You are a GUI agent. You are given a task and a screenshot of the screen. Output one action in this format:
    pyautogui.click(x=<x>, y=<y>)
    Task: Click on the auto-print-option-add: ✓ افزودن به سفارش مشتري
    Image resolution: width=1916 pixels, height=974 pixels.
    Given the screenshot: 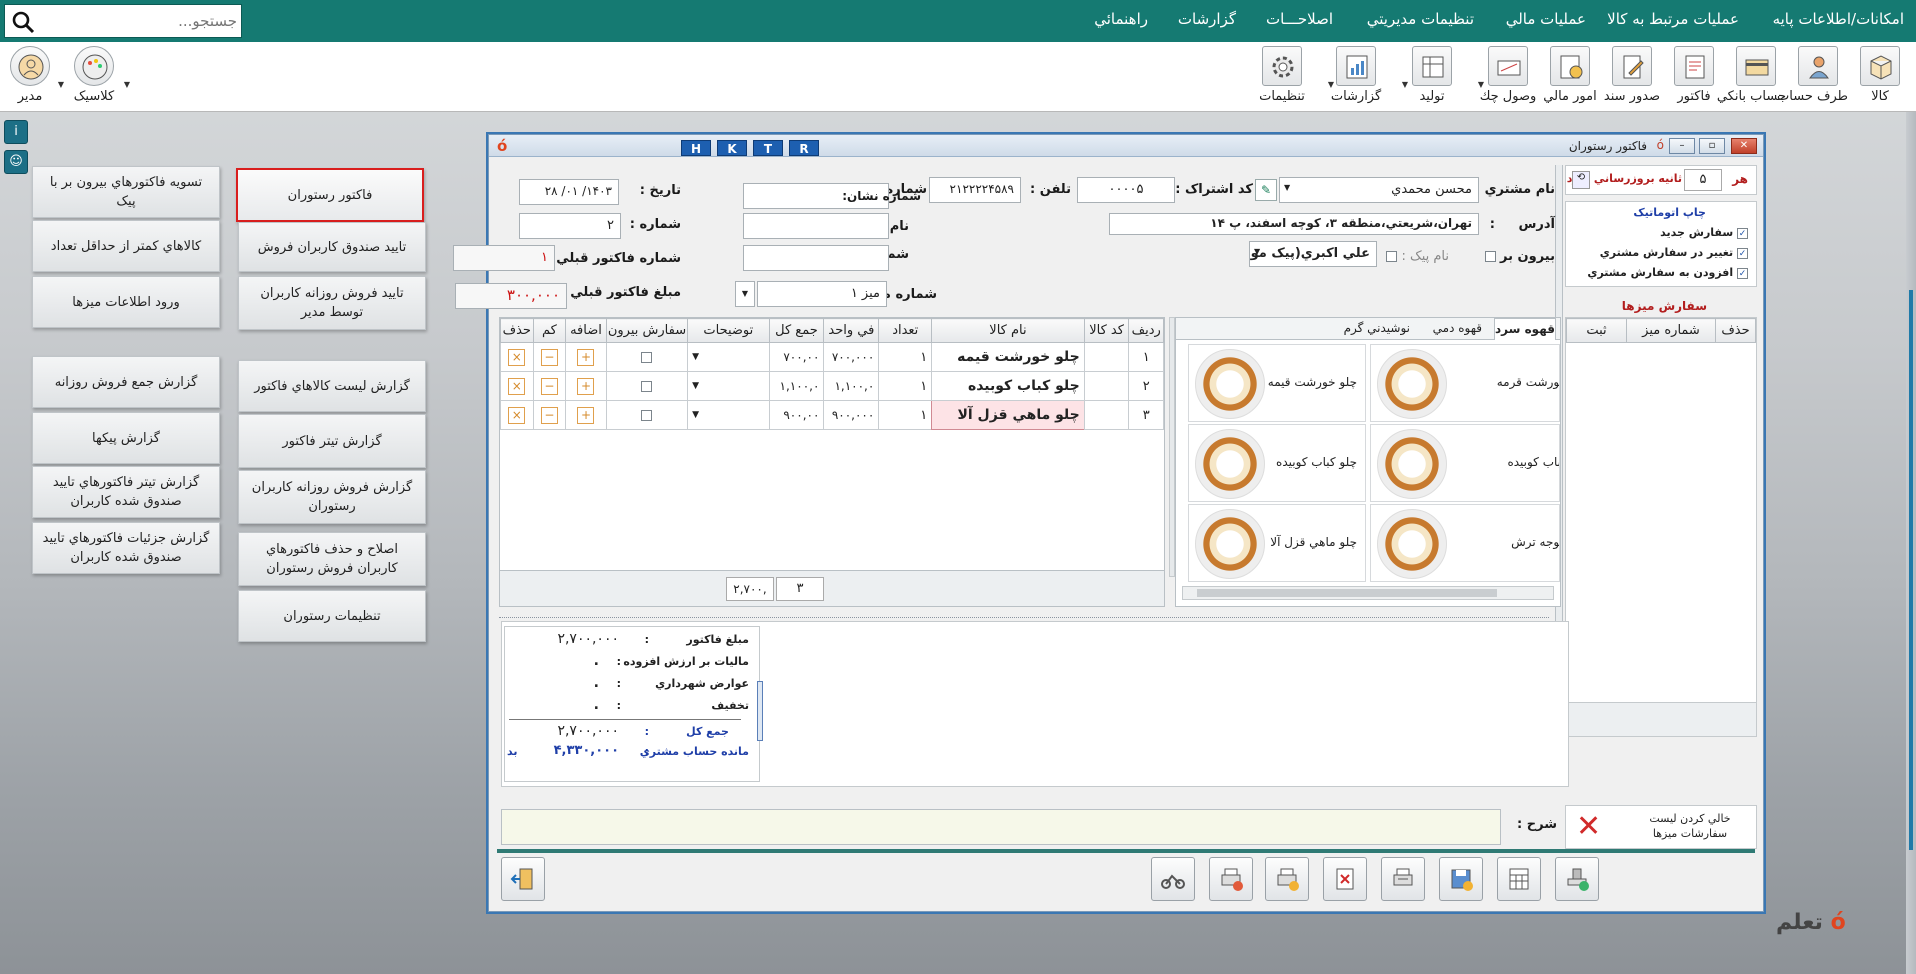 What is the action you would take?
    pyautogui.click(x=1667, y=272)
    